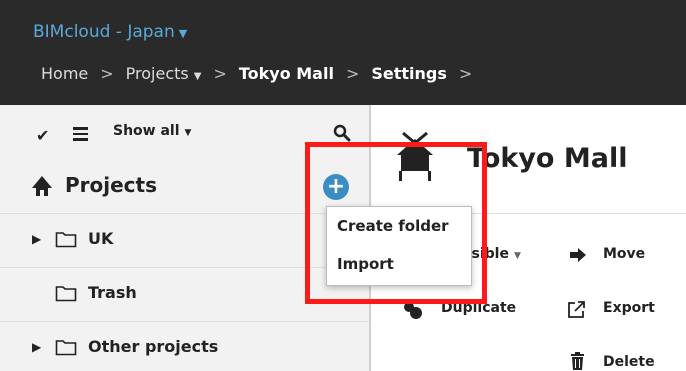  I want to click on add-dropdown-menu: Create folder Import, so click(399, 246).